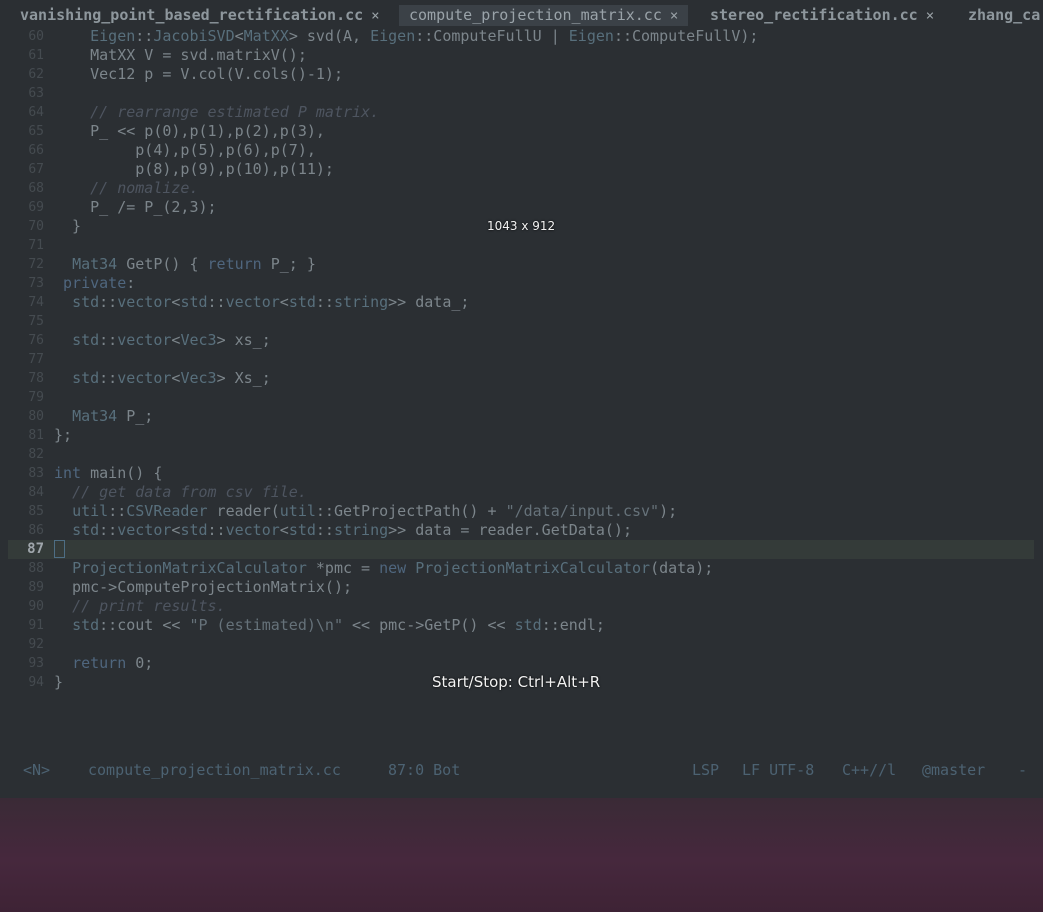 This screenshot has width=1043, height=912. Describe the element at coordinates (521, 492) in the screenshot. I see `code-line: 84 // get data from csv file.` at that location.